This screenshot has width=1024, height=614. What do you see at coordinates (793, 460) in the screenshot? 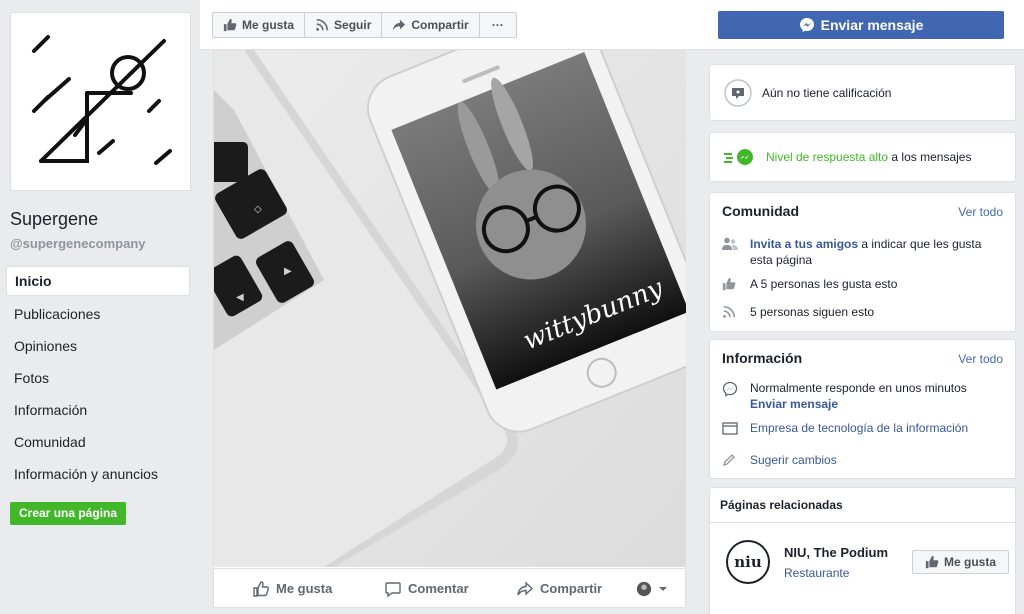
I see `suggest-edits-link: Sugerir cambios` at bounding box center [793, 460].